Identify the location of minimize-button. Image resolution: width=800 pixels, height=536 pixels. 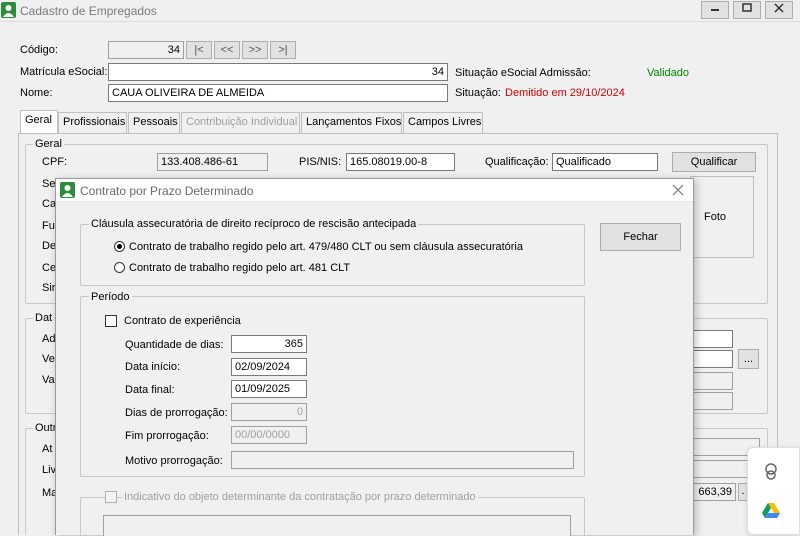
(715, 10).